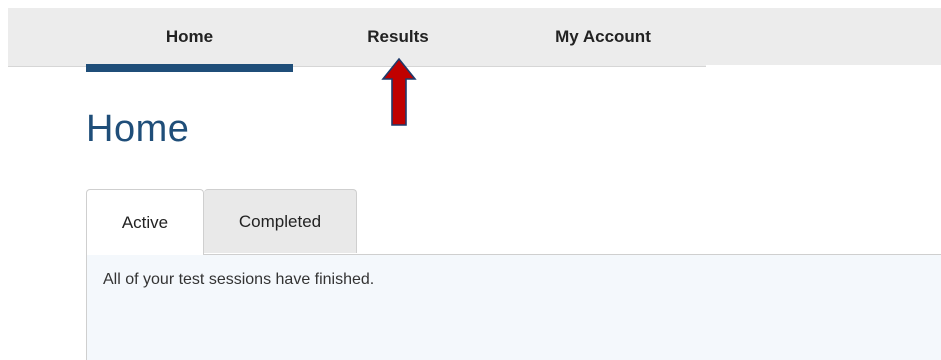 This screenshot has height=360, width=941. I want to click on tab-label: Completed, so click(280, 221).